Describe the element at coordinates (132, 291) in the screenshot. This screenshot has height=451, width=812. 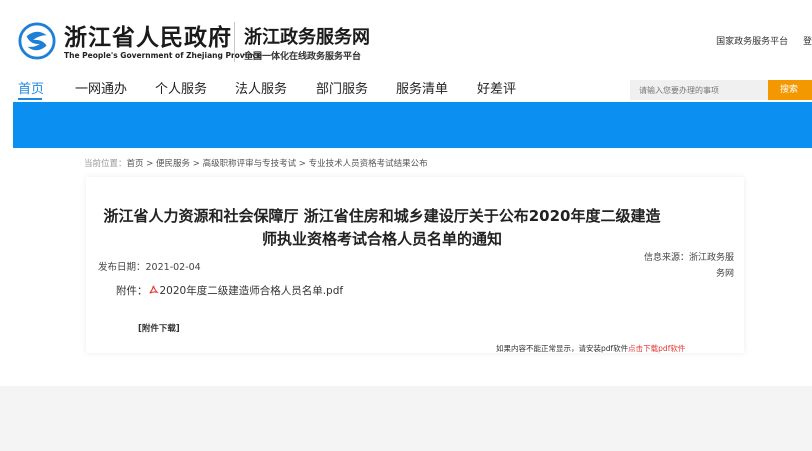
I see `attachment-label: 附件：` at that location.